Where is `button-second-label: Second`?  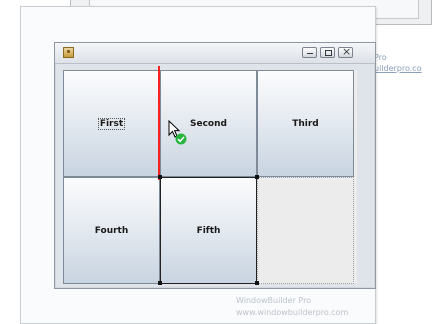 button-second-label: Second is located at coordinates (208, 123).